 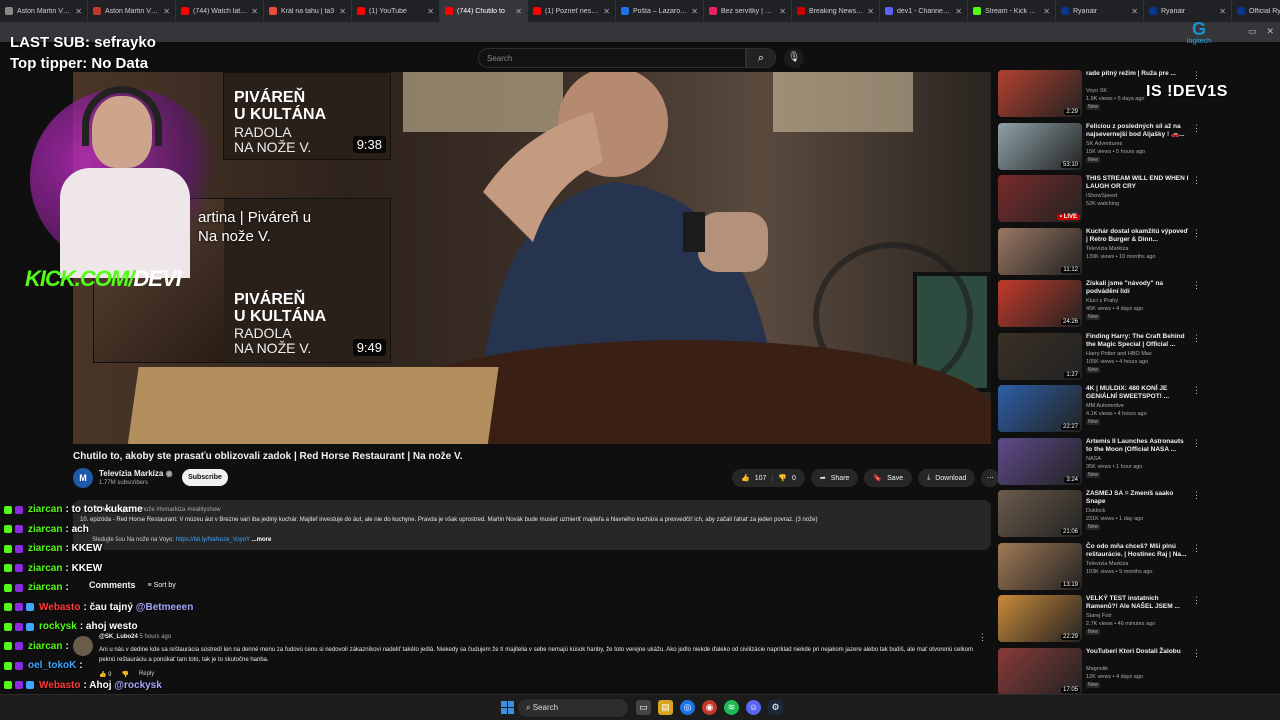 I want to click on recommended-channel: IShowSpeed, so click(x=1101, y=196).